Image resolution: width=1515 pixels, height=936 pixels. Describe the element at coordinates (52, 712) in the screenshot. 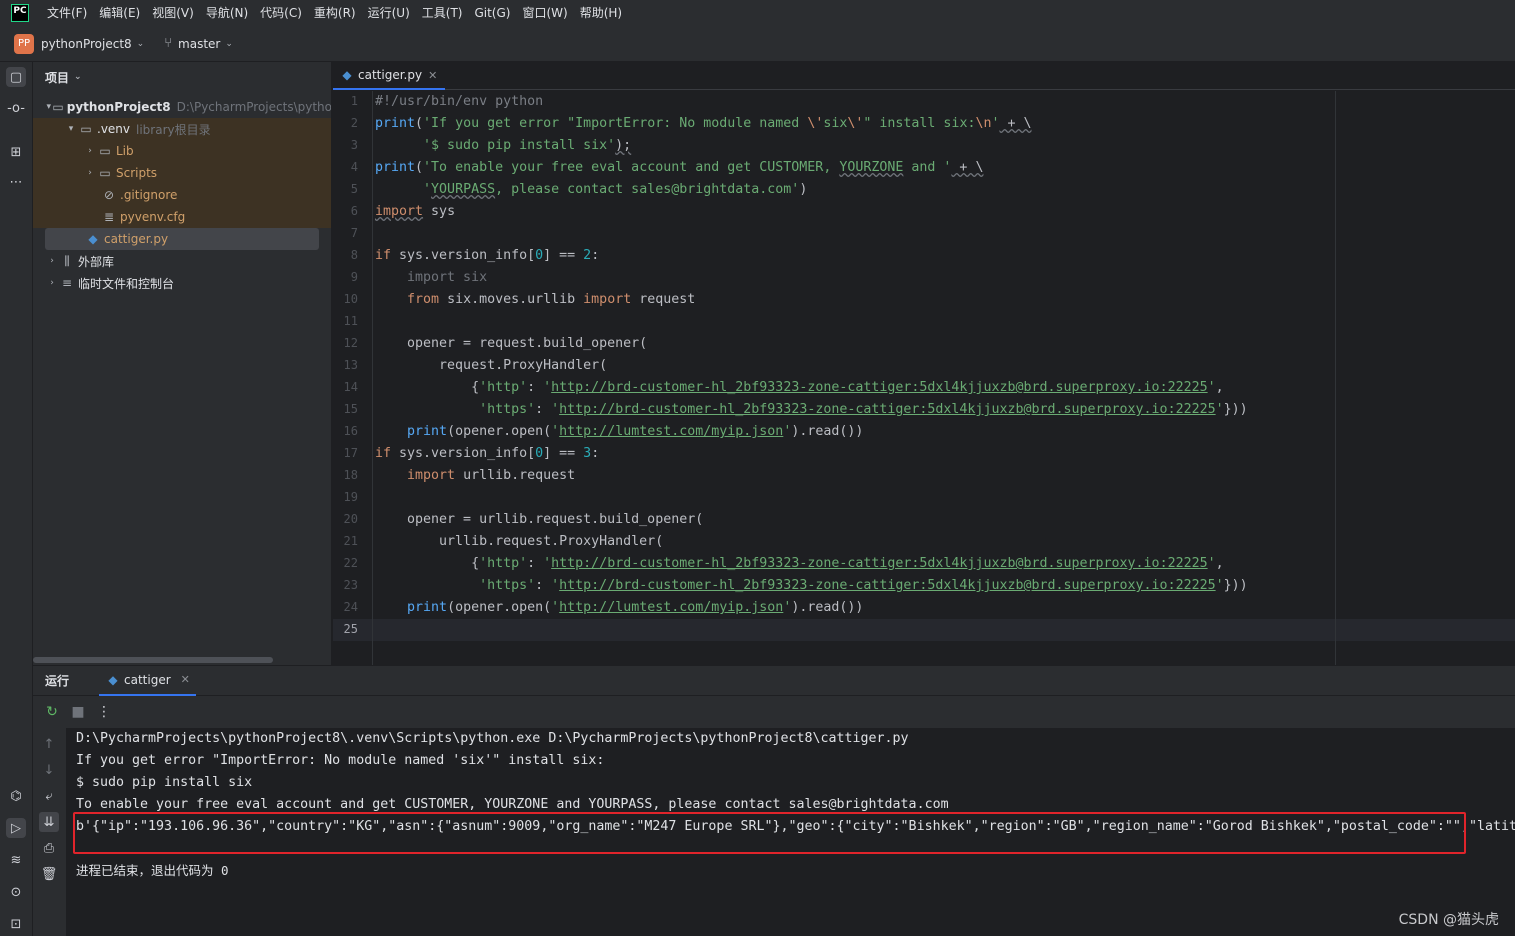

I see `rerun-icon: ↻` at that location.